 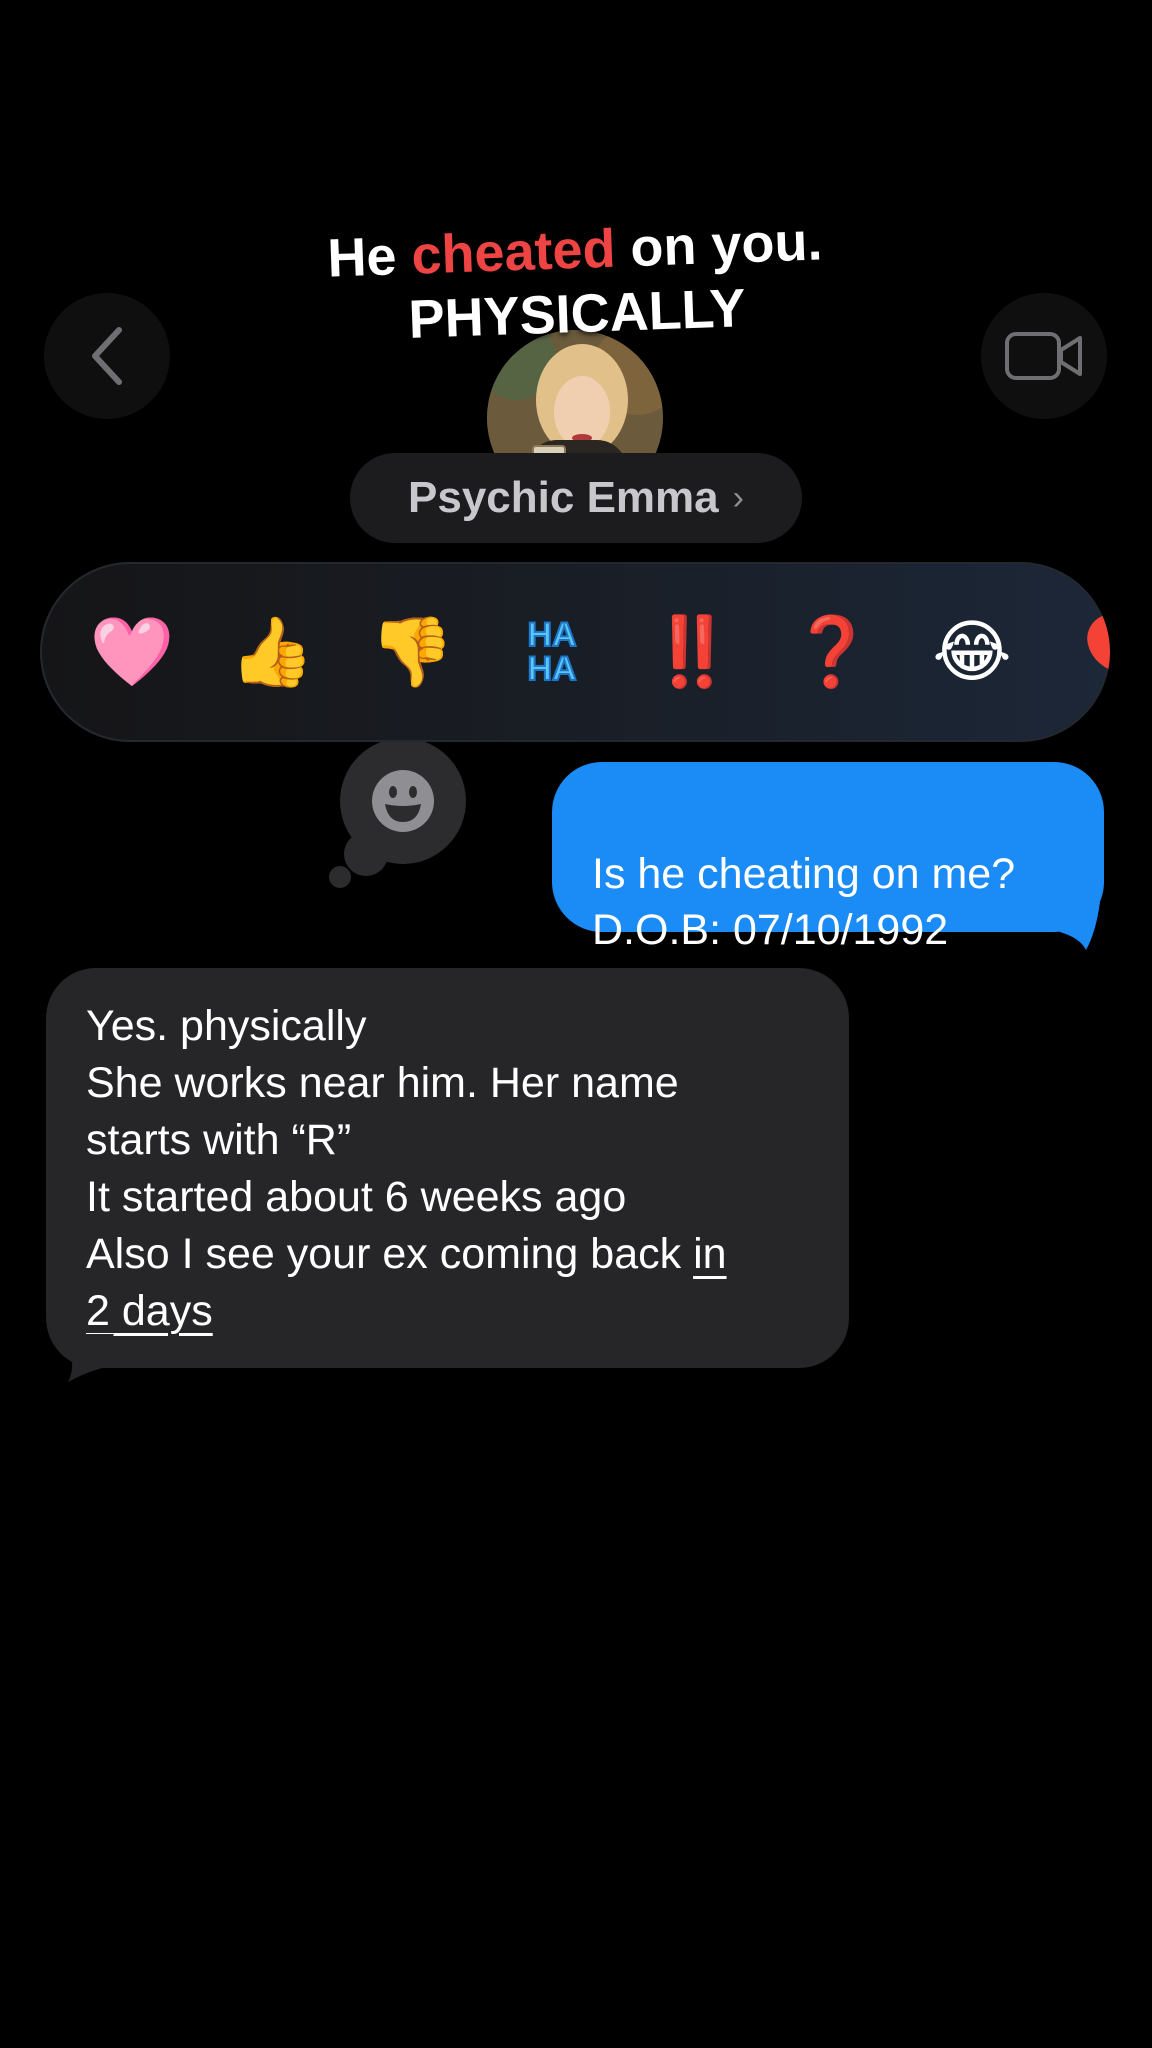 What do you see at coordinates (226, 1026) in the screenshot?
I see `message-line: Yes. physically` at bounding box center [226, 1026].